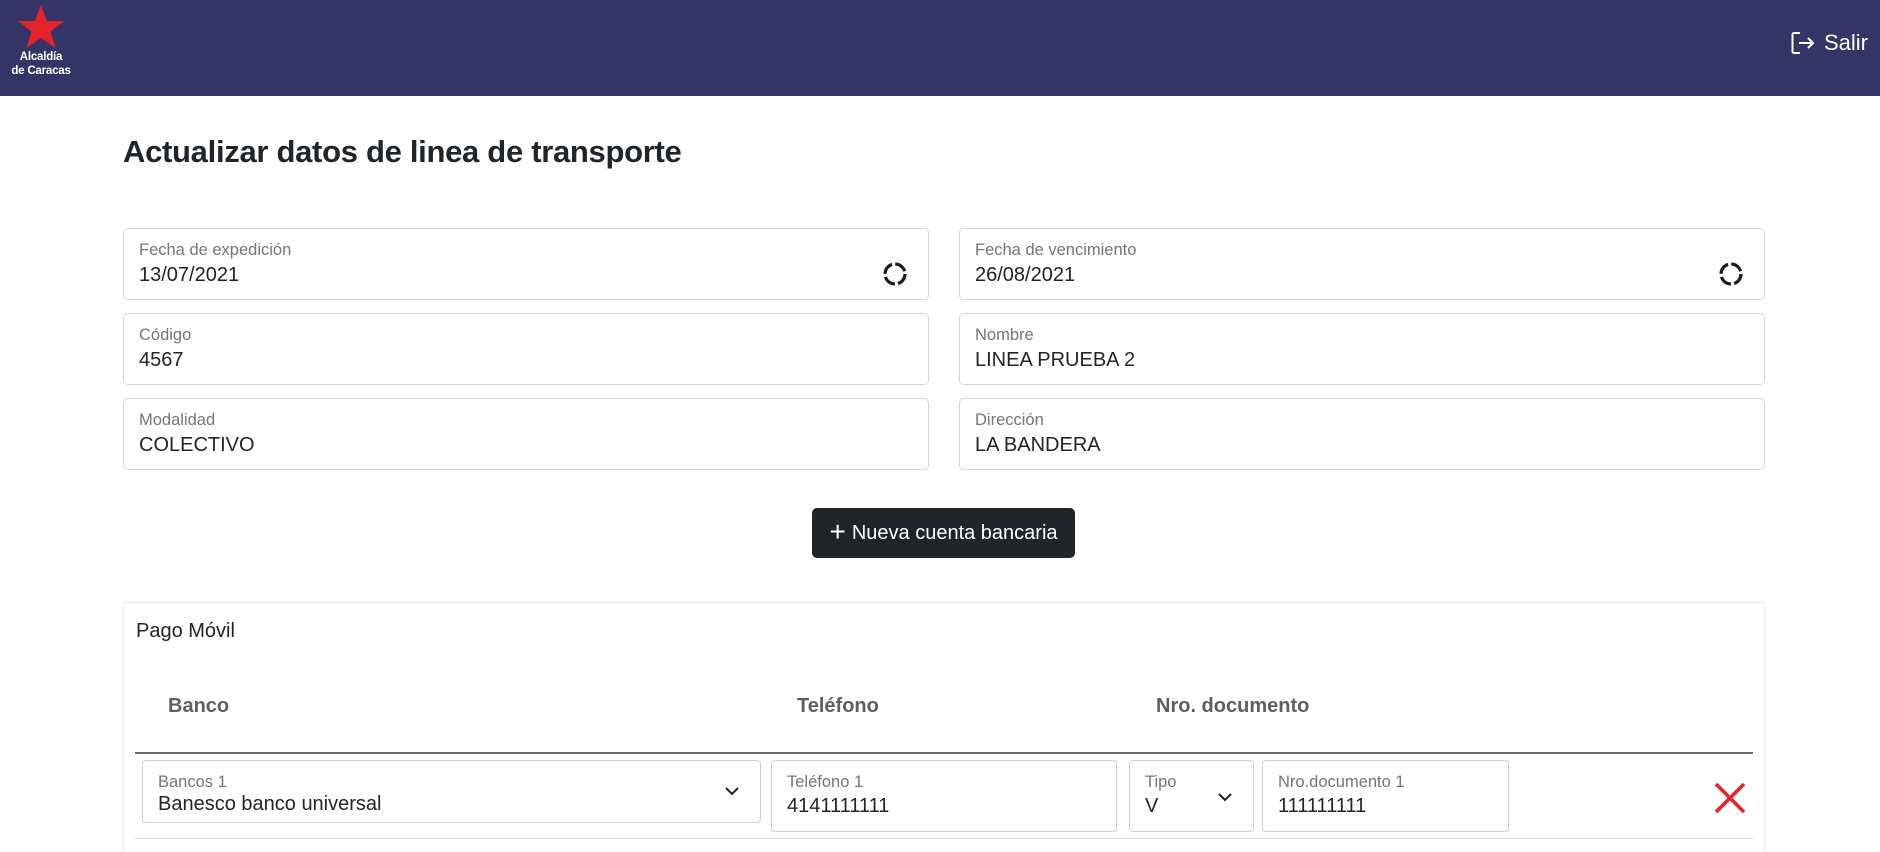 This screenshot has height=852, width=1880. Describe the element at coordinates (944, 753) in the screenshot. I see `table-header-divider` at that location.